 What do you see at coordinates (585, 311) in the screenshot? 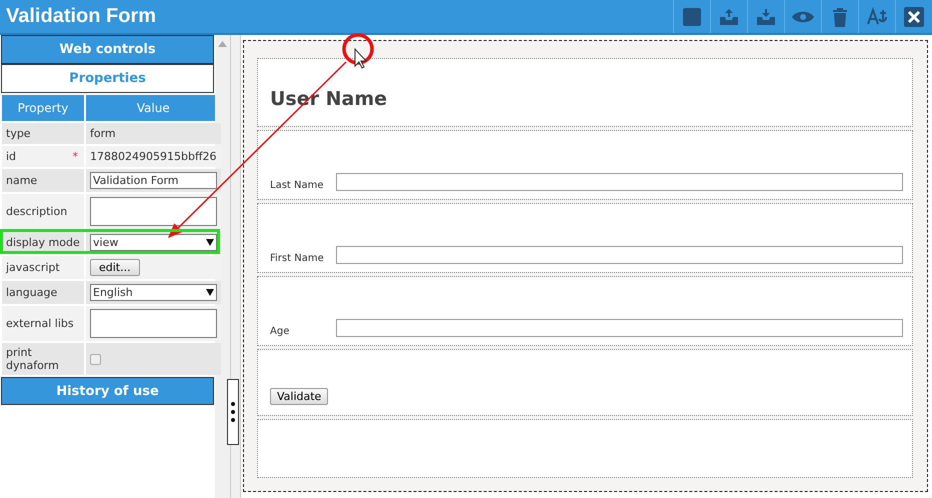
I see `form-row: Age` at bounding box center [585, 311].